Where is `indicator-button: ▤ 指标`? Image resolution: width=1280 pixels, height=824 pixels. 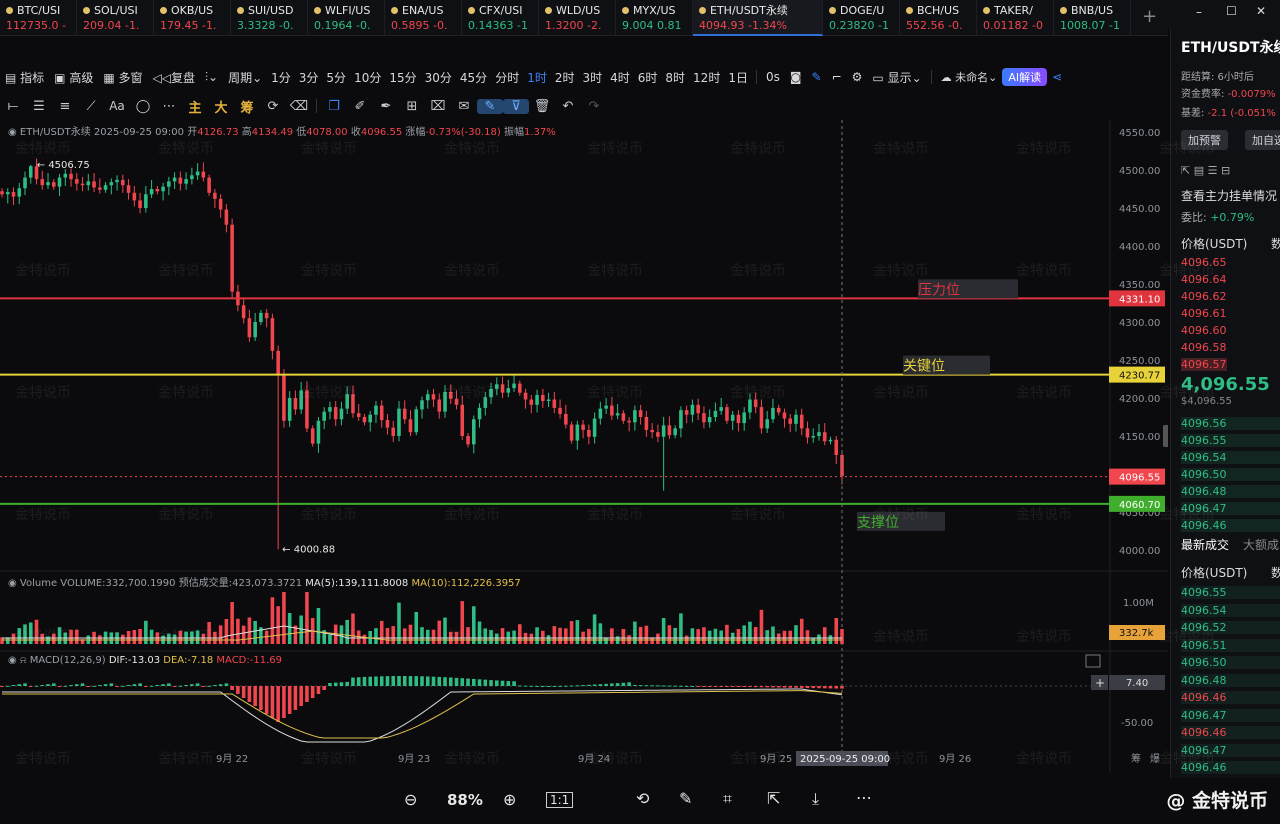 indicator-button: ▤ 指标 is located at coordinates (24, 77).